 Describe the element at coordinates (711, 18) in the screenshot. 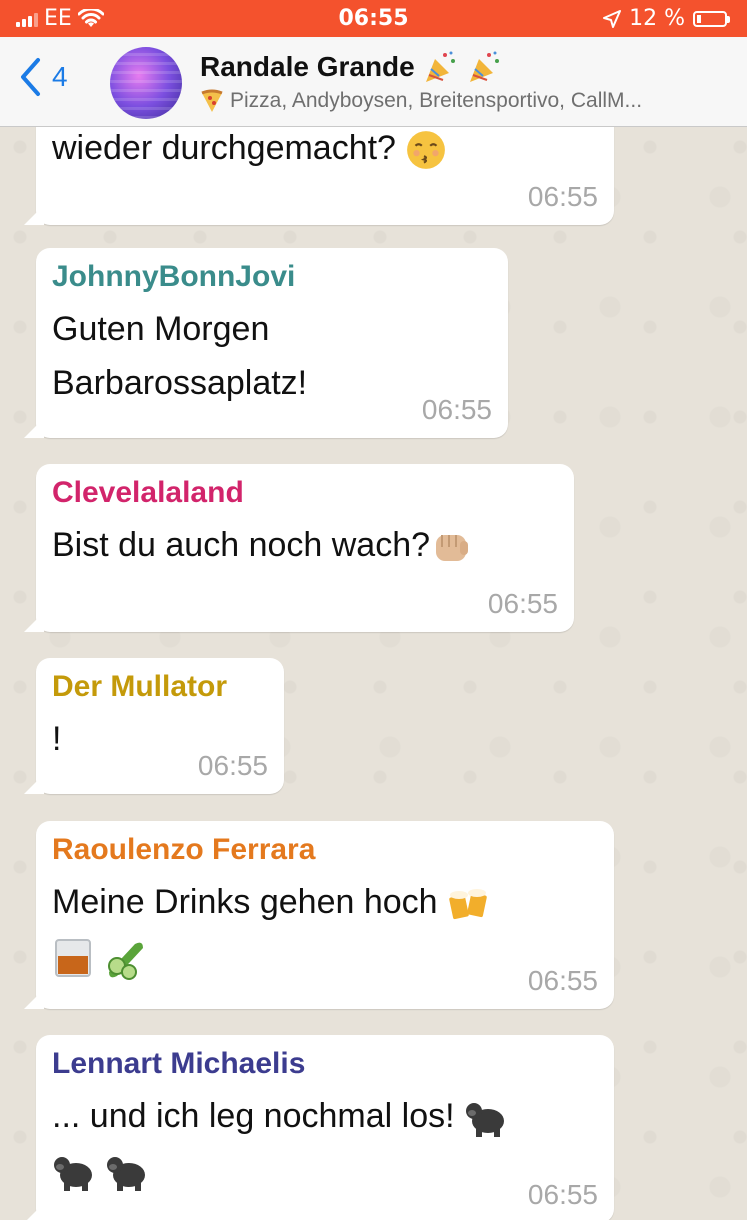

I see `battery-icon` at that location.